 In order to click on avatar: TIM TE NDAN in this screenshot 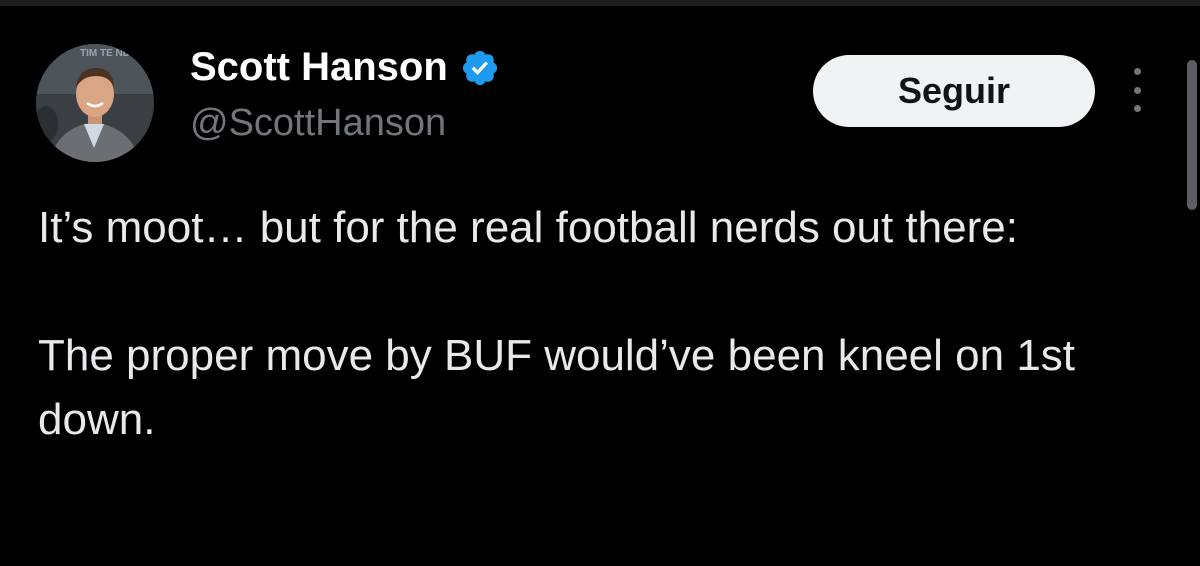, I will do `click(95, 103)`.